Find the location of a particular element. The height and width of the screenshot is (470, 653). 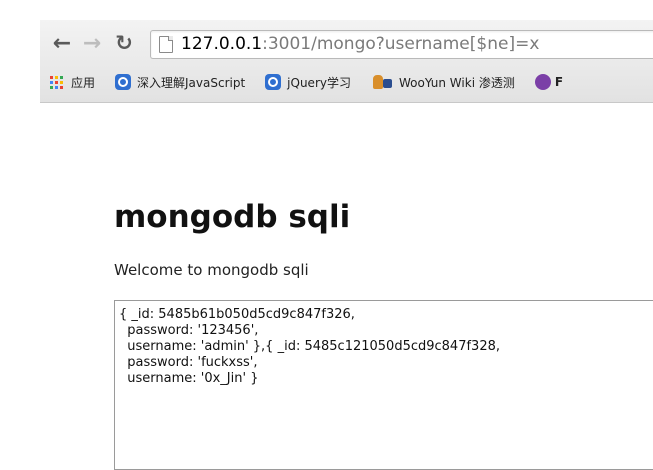

bookmark-javascript: 深入理解JavaScript is located at coordinates (180, 82).